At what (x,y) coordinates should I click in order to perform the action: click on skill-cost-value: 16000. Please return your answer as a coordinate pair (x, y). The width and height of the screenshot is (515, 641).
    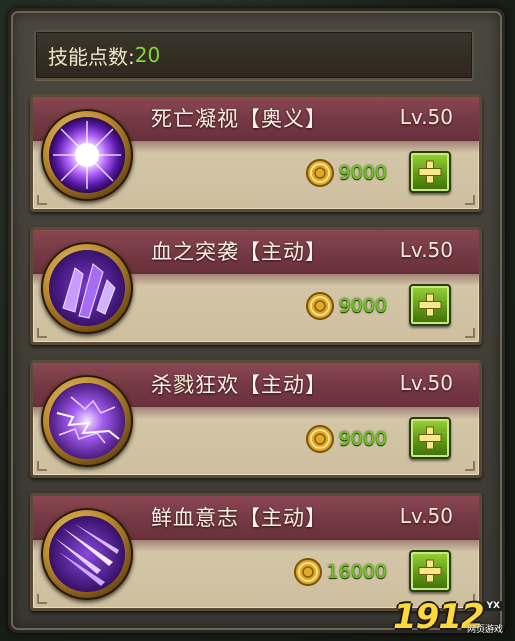
    Looking at the image, I should click on (356, 572).